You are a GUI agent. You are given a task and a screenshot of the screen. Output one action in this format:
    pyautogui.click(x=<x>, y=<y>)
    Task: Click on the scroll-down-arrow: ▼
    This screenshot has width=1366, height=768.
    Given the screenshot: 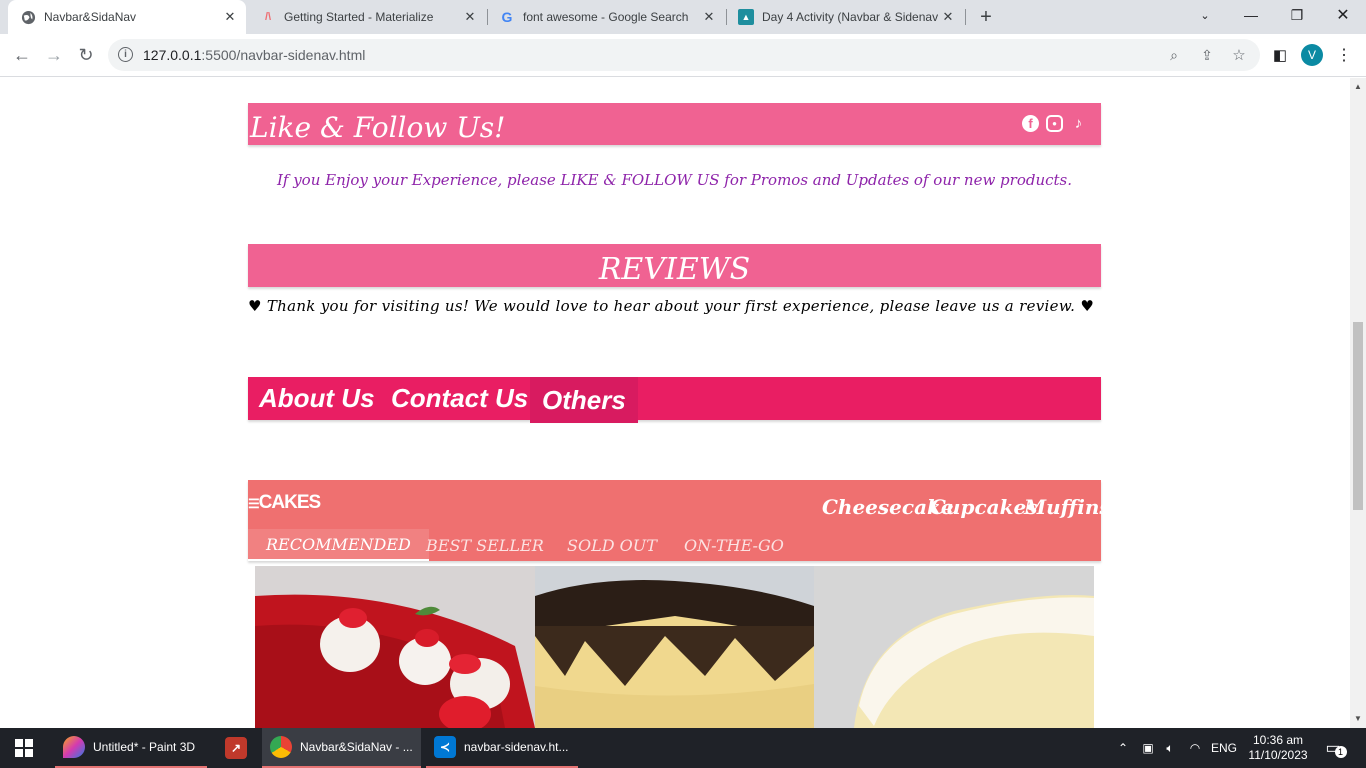 What is the action you would take?
    pyautogui.click(x=1358, y=718)
    